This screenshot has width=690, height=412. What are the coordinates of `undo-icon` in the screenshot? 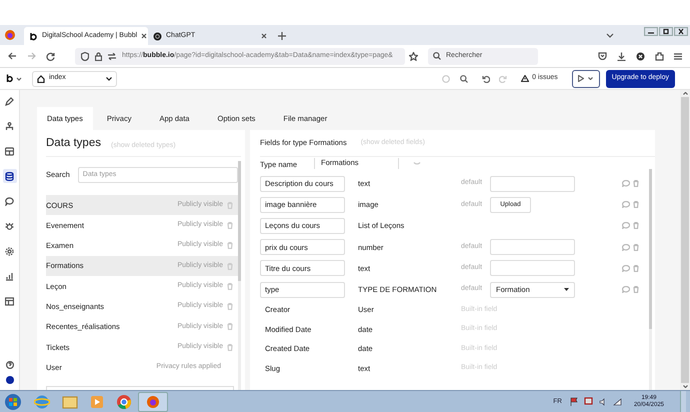 It's located at (486, 78).